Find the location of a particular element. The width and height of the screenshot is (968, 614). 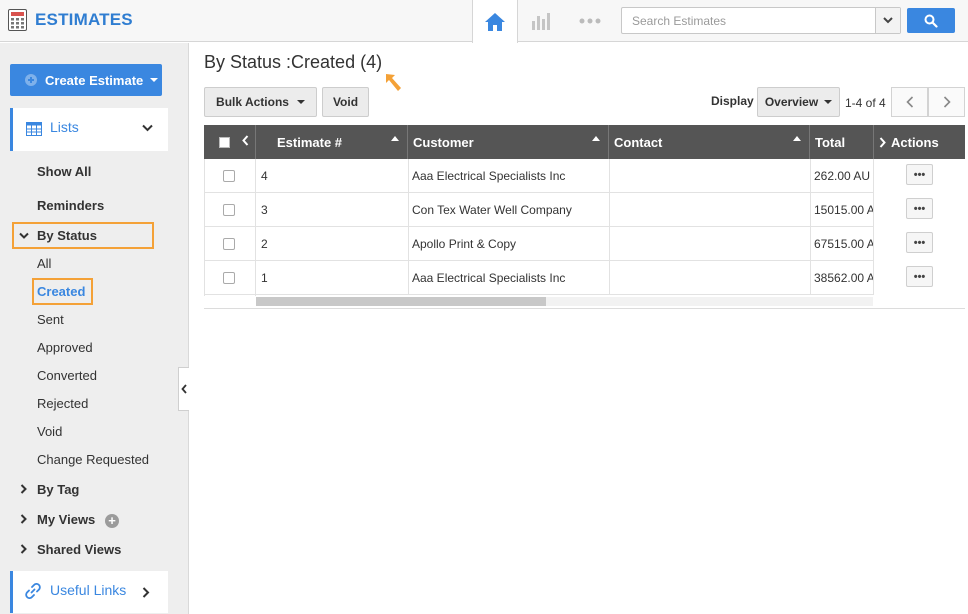

estimate-number: 2 is located at coordinates (331, 244).